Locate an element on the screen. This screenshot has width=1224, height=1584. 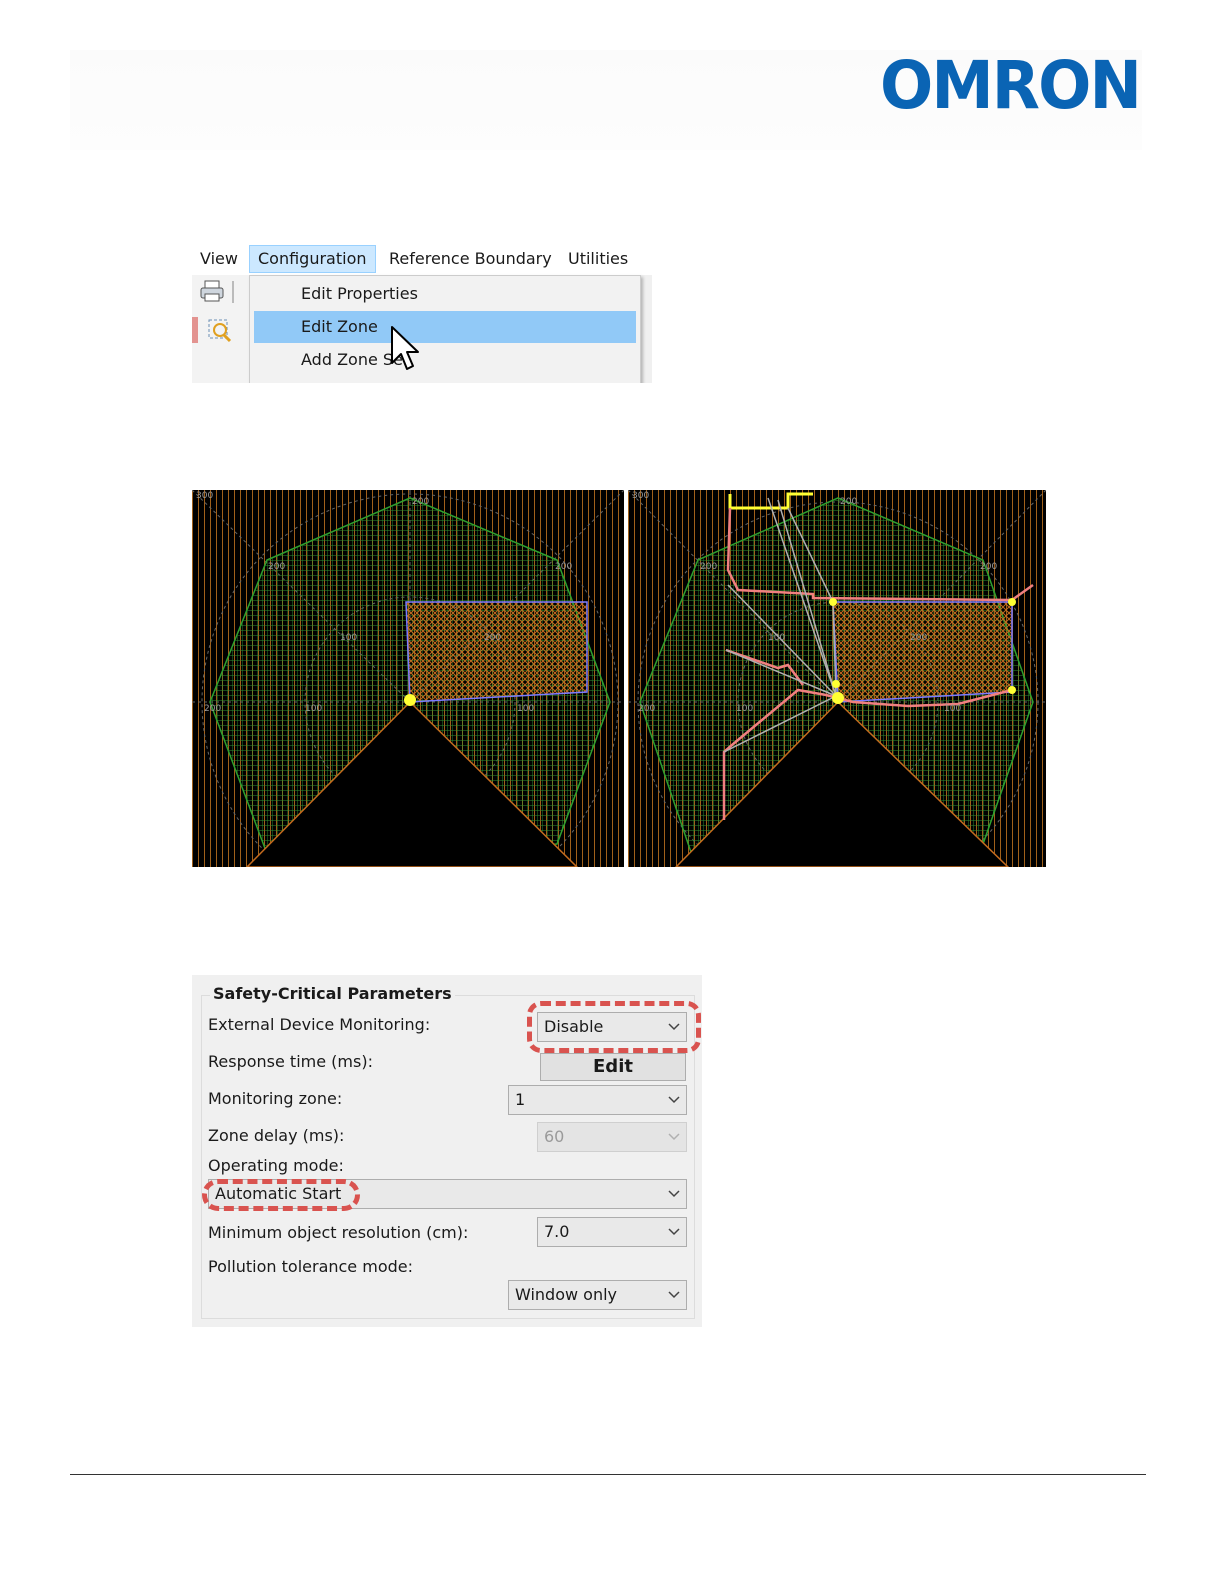
monitoring-zone-label: Monitoring zone: is located at coordinates (275, 1098).